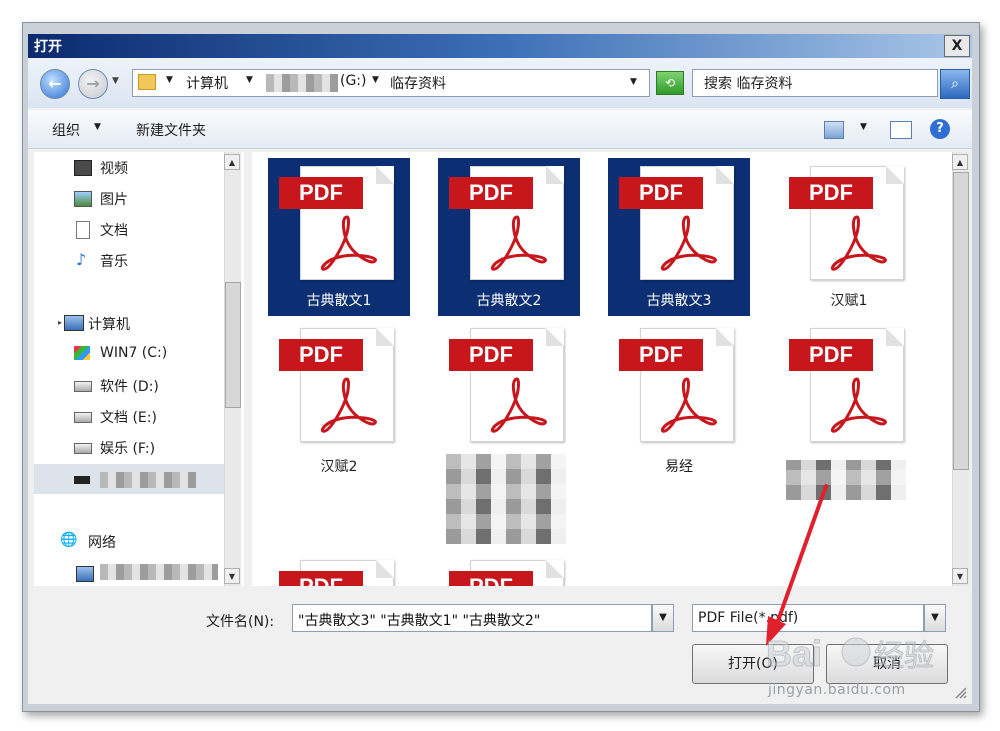 This screenshot has width=1000, height=731. I want to click on folder-icon, so click(147, 82).